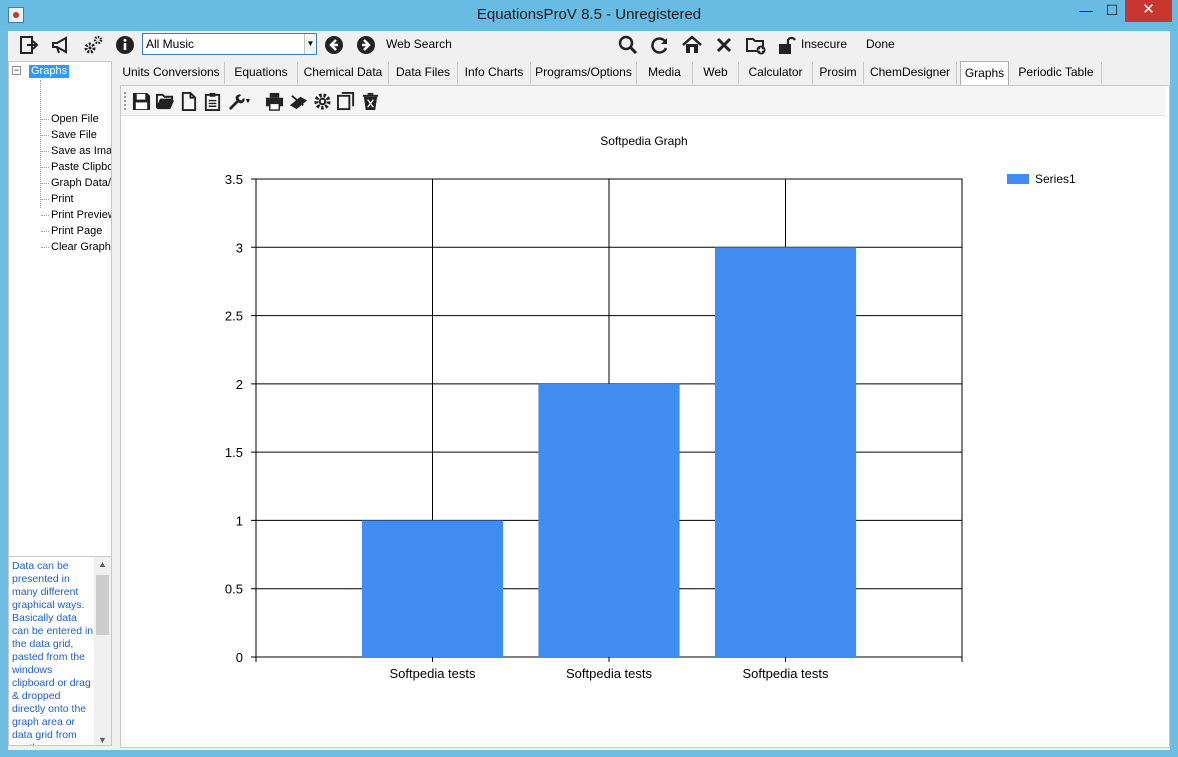 The height and width of the screenshot is (757, 1178). What do you see at coordinates (1112, 11) in the screenshot?
I see `maximize-button: ☐` at bounding box center [1112, 11].